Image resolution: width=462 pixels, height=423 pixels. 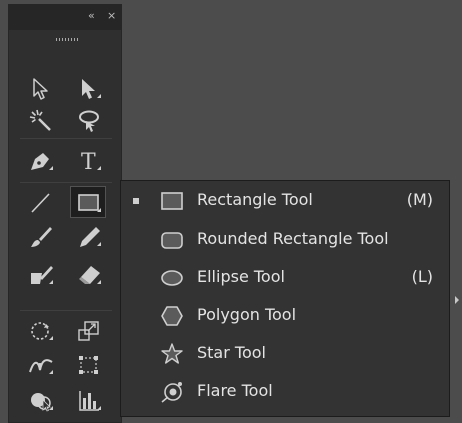 I want to click on direct-selection-arrow-icon, so click(x=91, y=89).